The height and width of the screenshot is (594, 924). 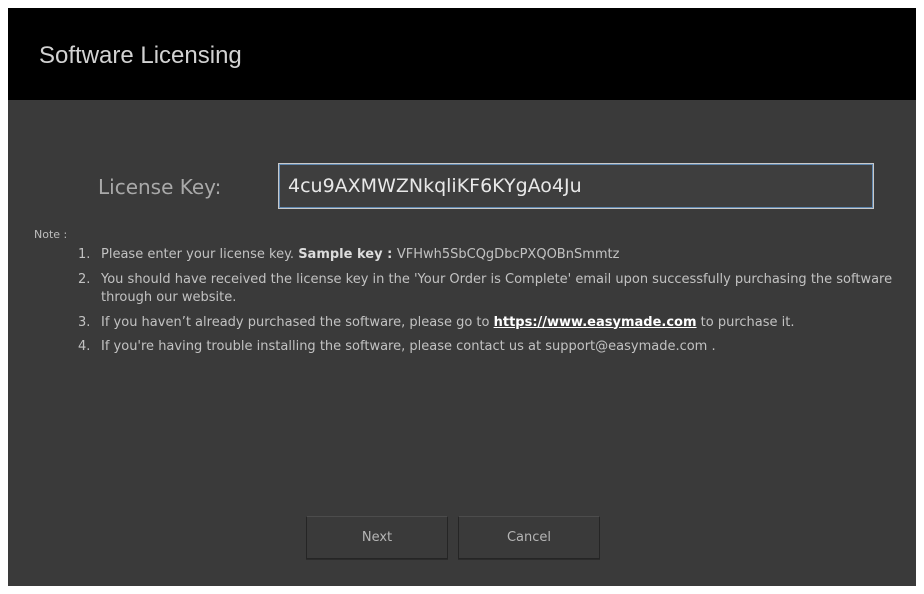 What do you see at coordinates (84, 322) in the screenshot?
I see `note-number: 3.` at bounding box center [84, 322].